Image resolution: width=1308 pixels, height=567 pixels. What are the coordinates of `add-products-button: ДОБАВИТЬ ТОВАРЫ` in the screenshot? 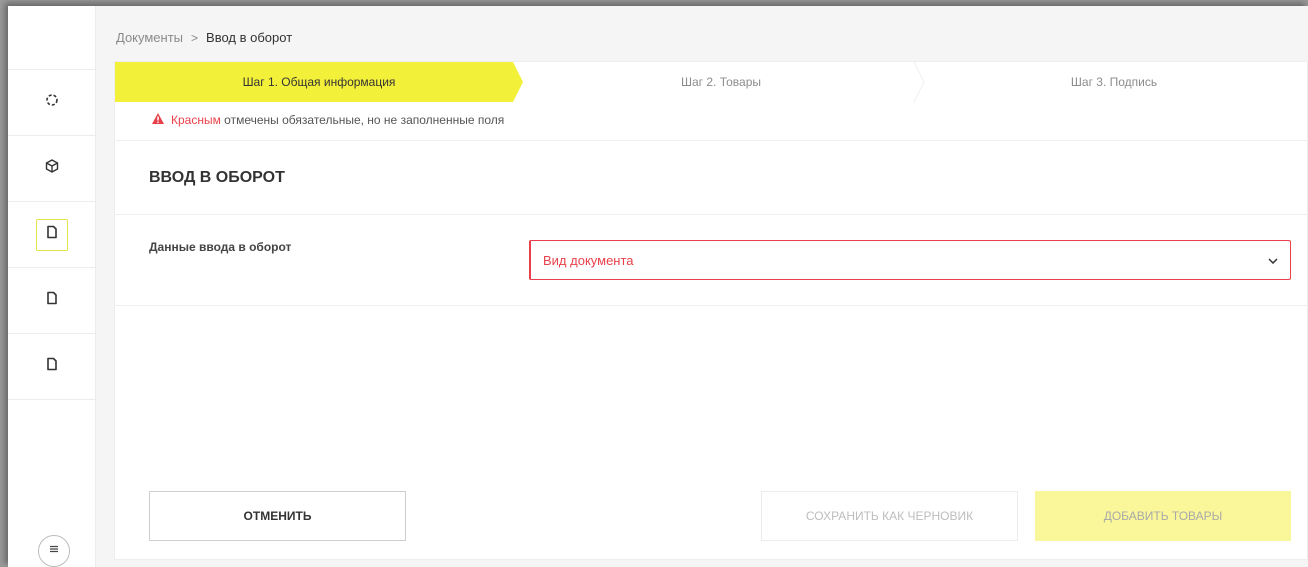 It's located at (1163, 516).